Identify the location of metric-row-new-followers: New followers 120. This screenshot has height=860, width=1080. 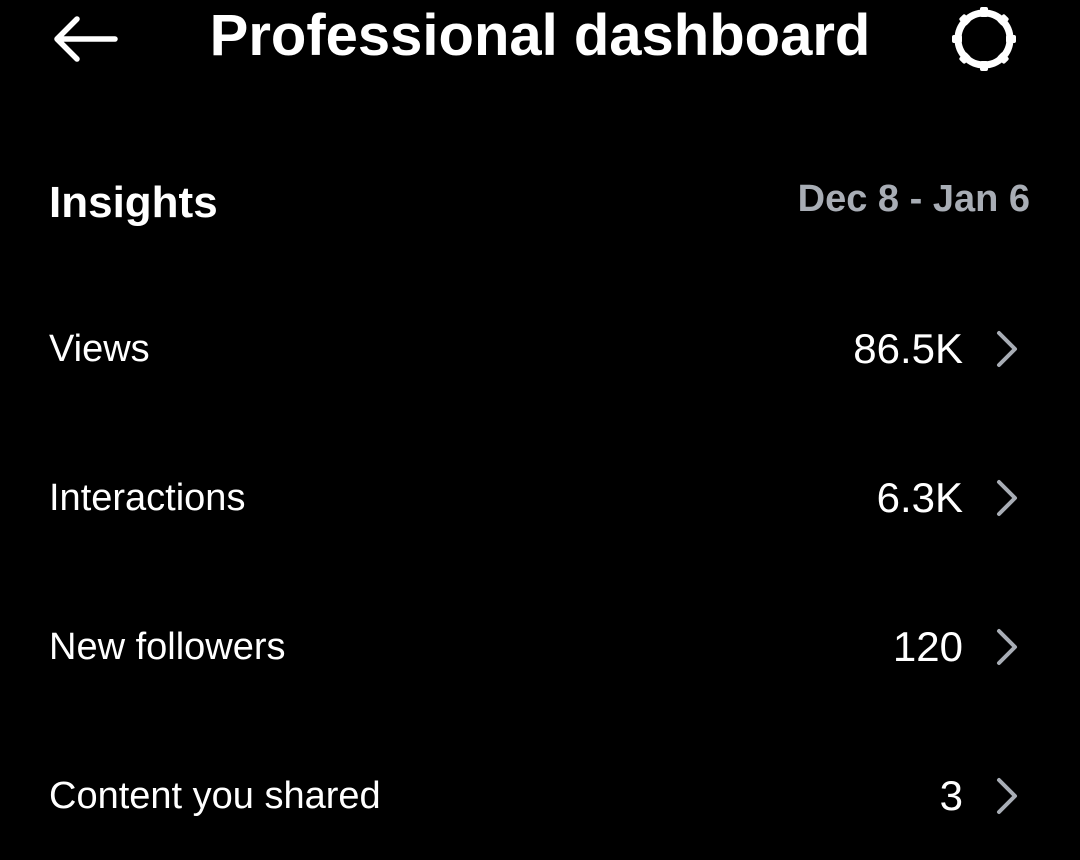
(540, 647).